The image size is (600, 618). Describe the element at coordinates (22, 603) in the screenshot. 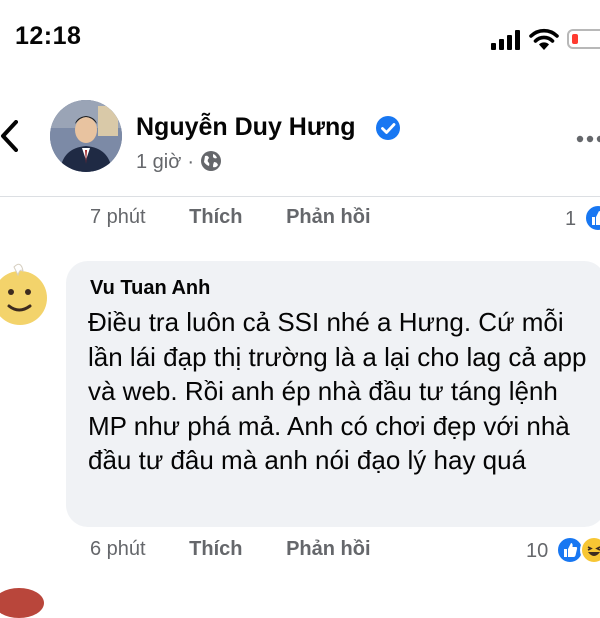

I see `next-commenter-avatar` at that location.